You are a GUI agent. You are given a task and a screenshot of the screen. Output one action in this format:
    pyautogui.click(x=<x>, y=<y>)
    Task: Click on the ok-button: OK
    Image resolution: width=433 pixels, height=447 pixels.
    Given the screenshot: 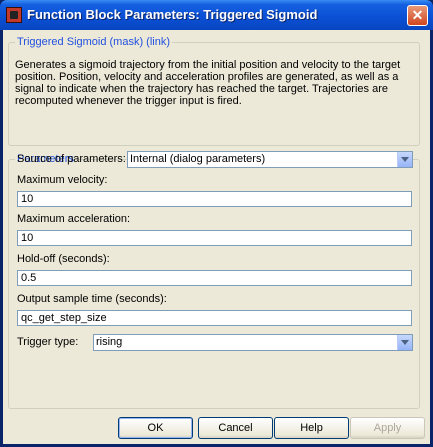 What is the action you would take?
    pyautogui.click(x=155, y=428)
    